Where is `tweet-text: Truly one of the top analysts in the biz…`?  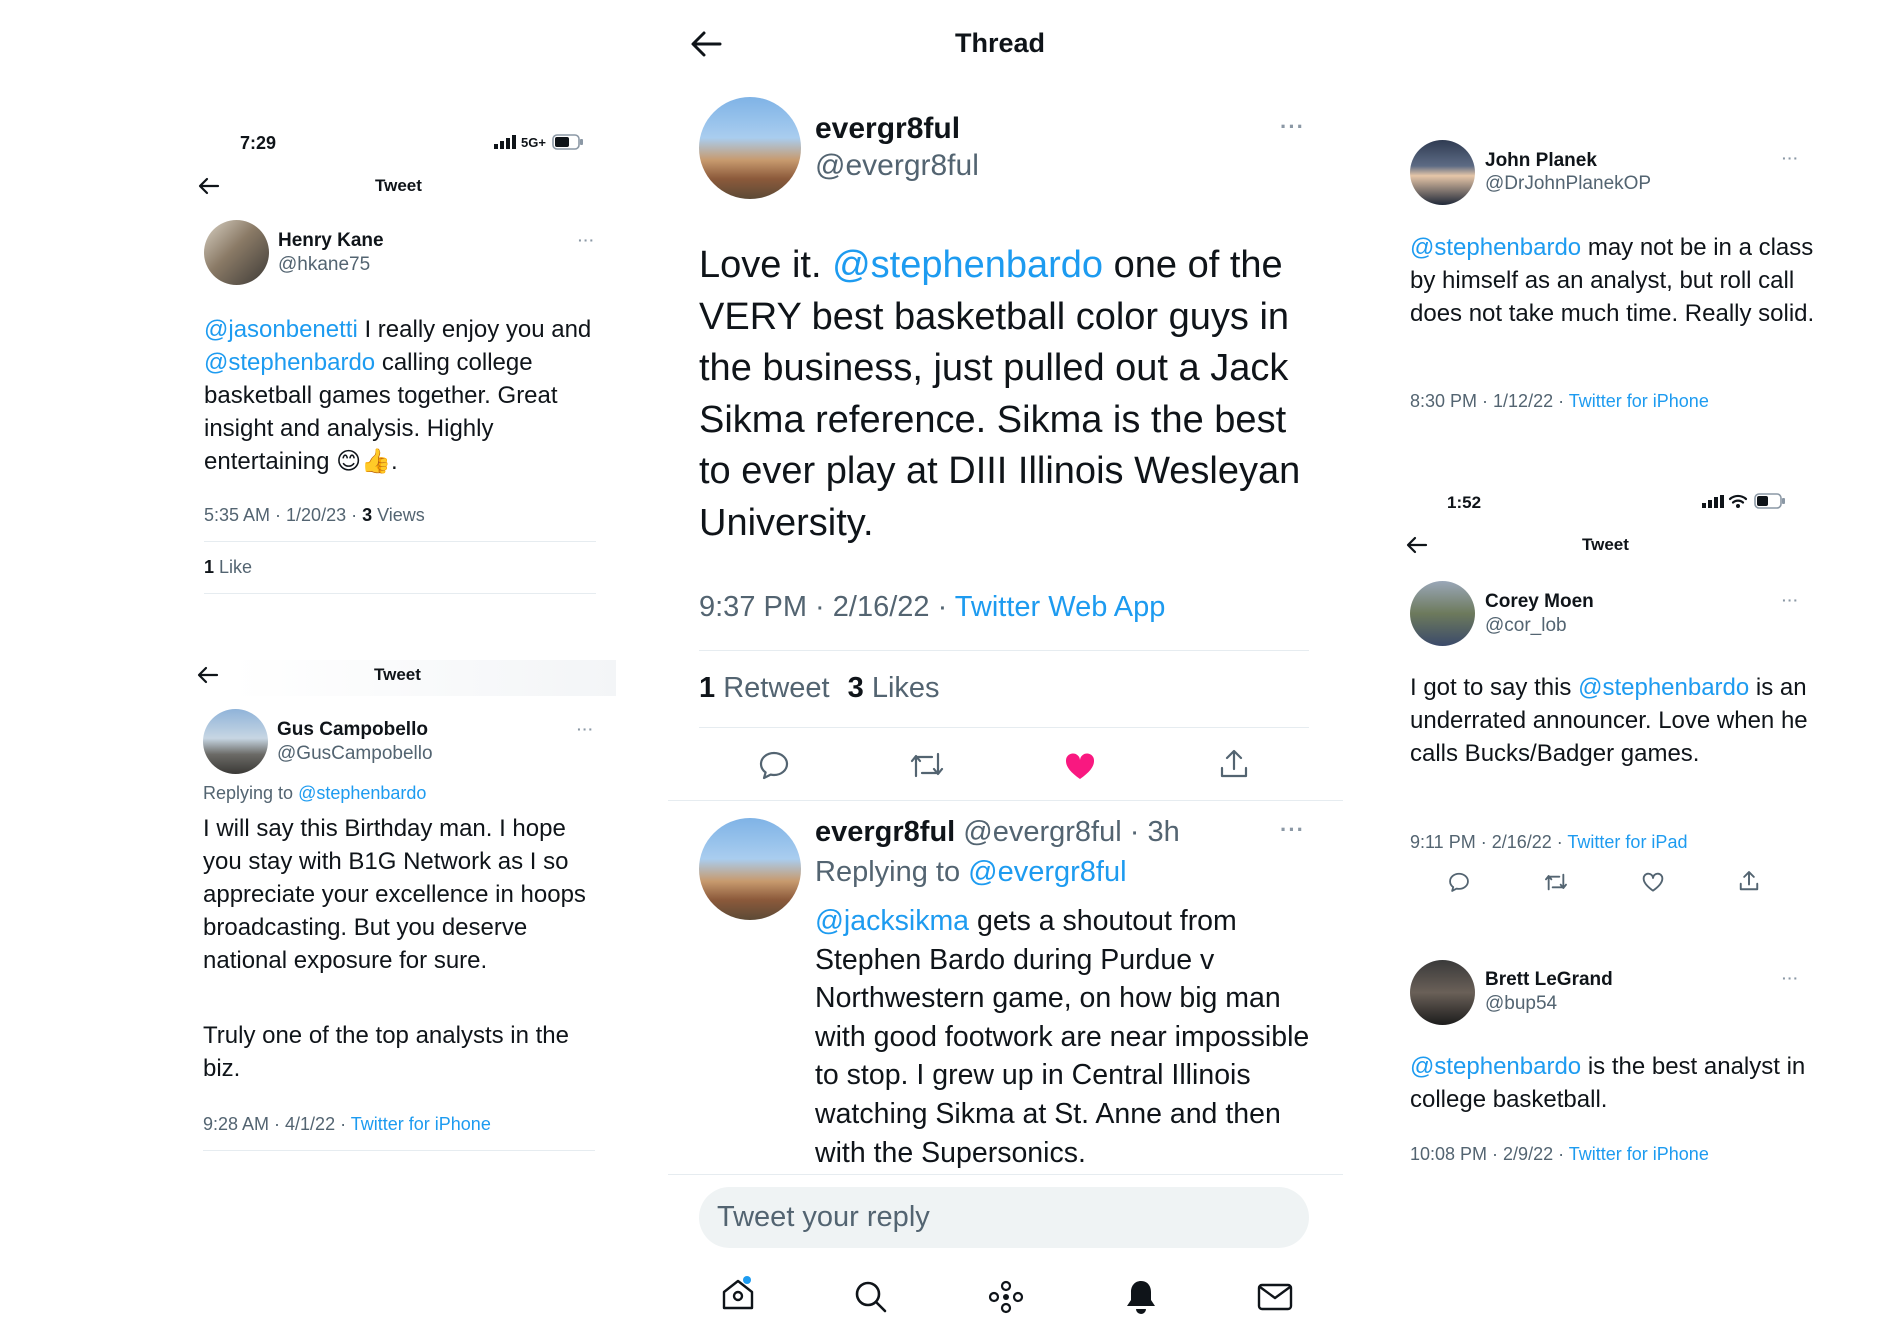 tweet-text: Truly one of the top analysts in the biz… is located at coordinates (386, 1052).